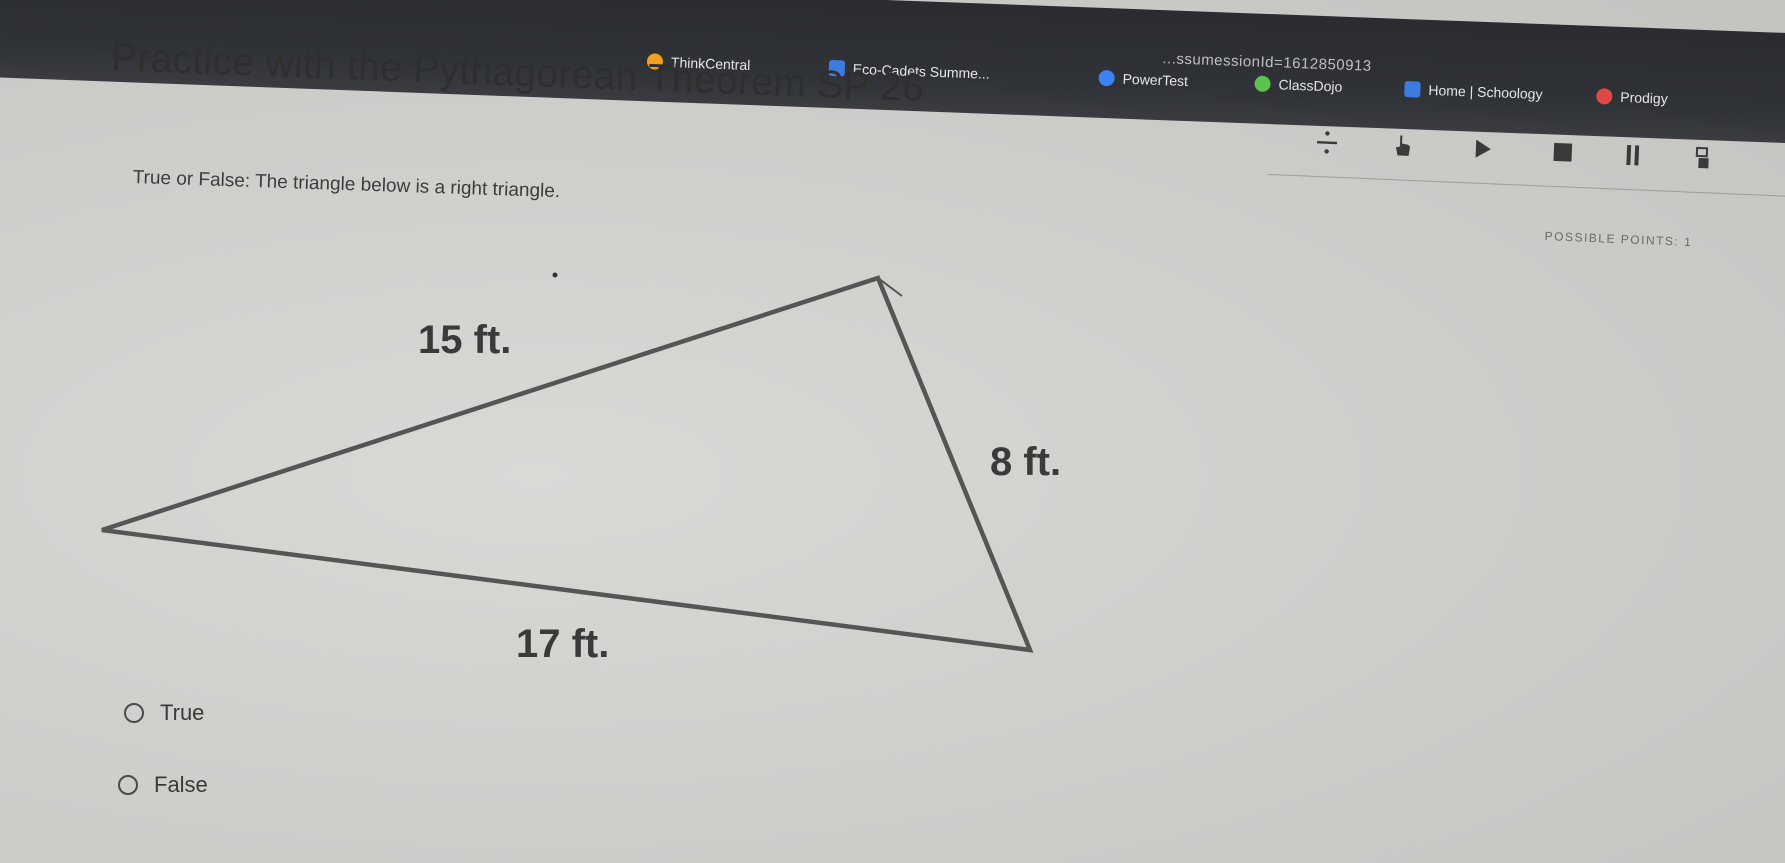  I want to click on side-label-hypotenuse: 15 ft., so click(465, 340).